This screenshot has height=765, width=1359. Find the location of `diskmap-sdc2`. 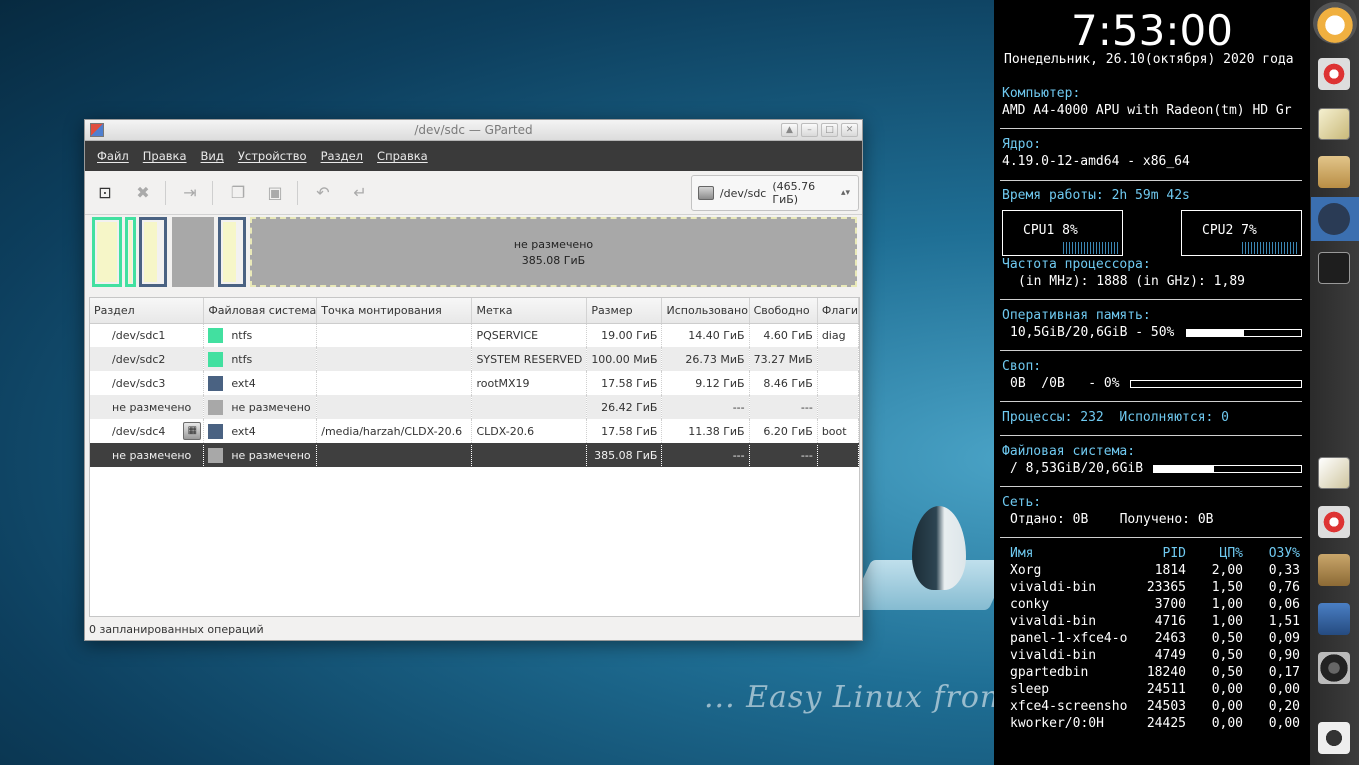

diskmap-sdc2 is located at coordinates (130, 252).